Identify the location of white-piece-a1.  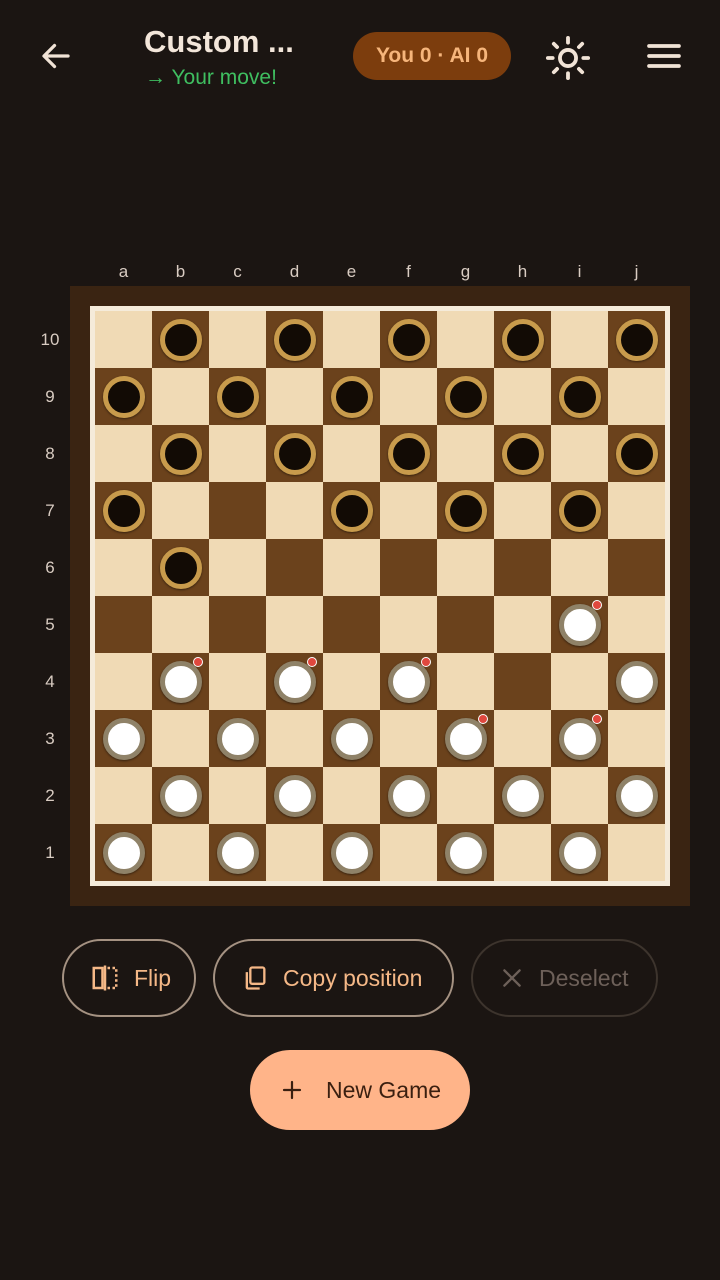
(123, 852).